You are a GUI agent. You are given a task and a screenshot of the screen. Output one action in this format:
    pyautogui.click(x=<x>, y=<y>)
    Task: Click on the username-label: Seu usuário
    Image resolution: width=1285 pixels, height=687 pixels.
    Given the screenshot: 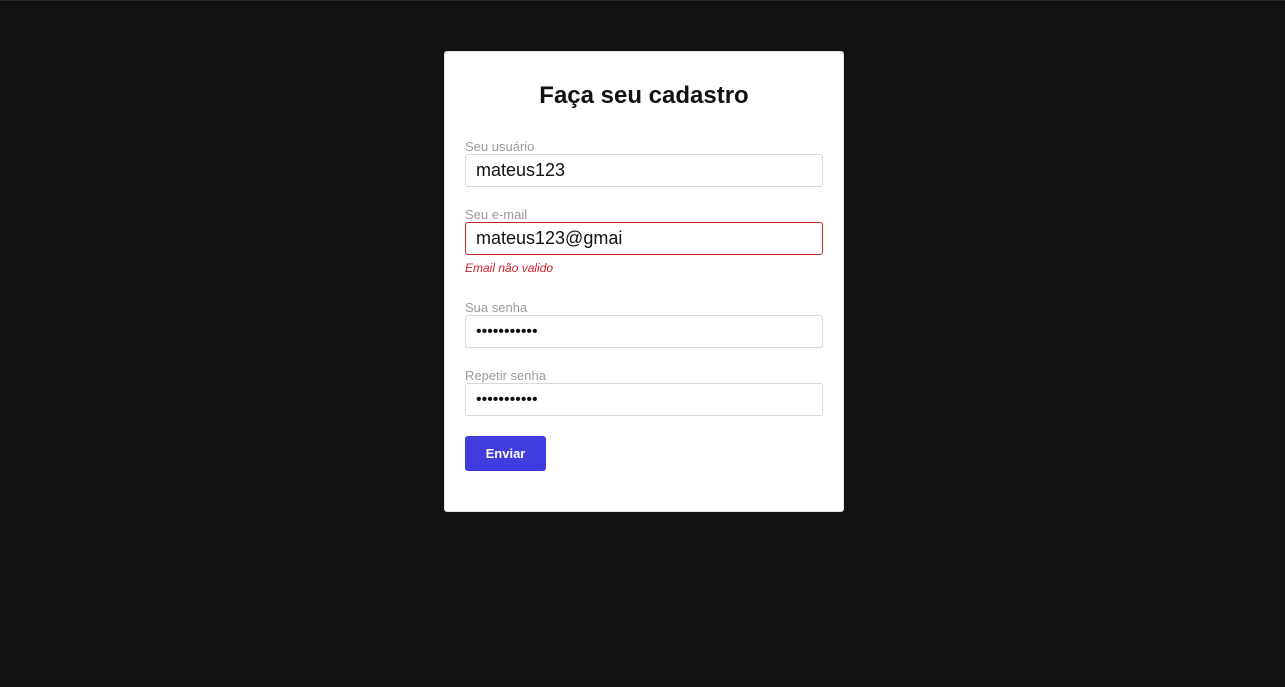 What is the action you would take?
    pyautogui.click(x=500, y=146)
    